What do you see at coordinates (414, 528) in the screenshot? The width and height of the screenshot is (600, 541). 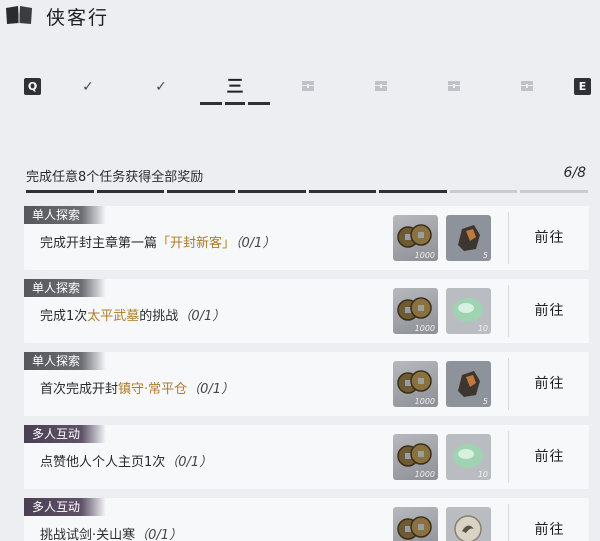 I see `copper-coins-icon` at bounding box center [414, 528].